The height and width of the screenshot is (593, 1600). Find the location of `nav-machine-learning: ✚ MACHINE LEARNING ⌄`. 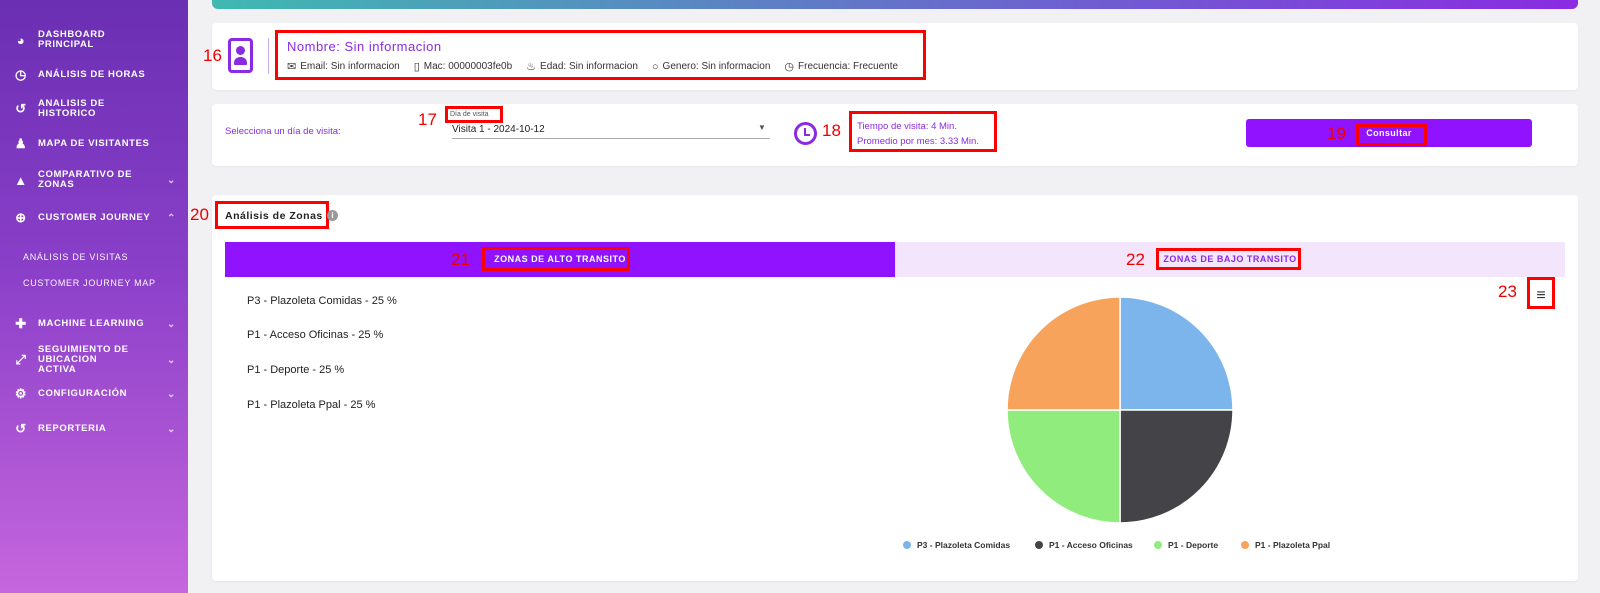

nav-machine-learning: ✚ MACHINE LEARNING ⌄ is located at coordinates (94, 323).